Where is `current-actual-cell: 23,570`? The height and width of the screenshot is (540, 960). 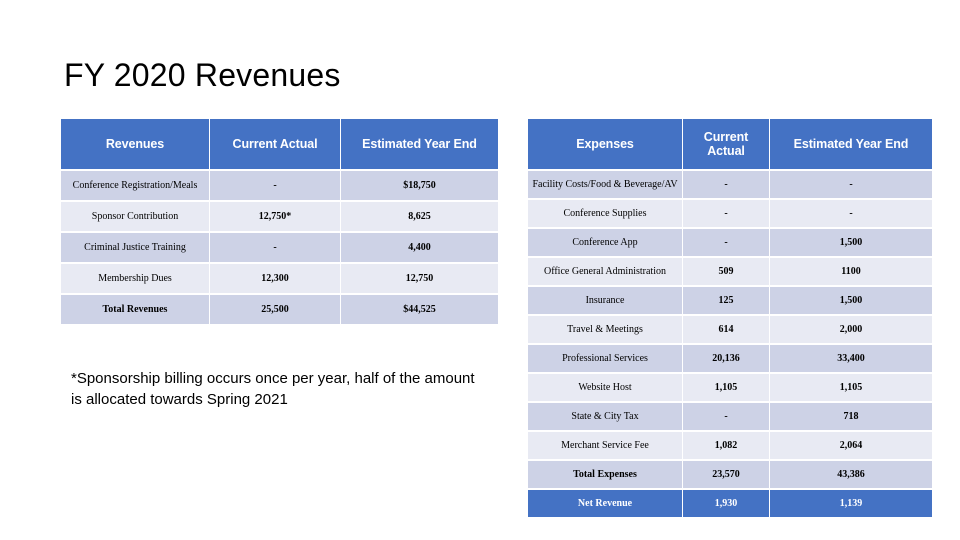
current-actual-cell: 23,570 is located at coordinates (726, 474).